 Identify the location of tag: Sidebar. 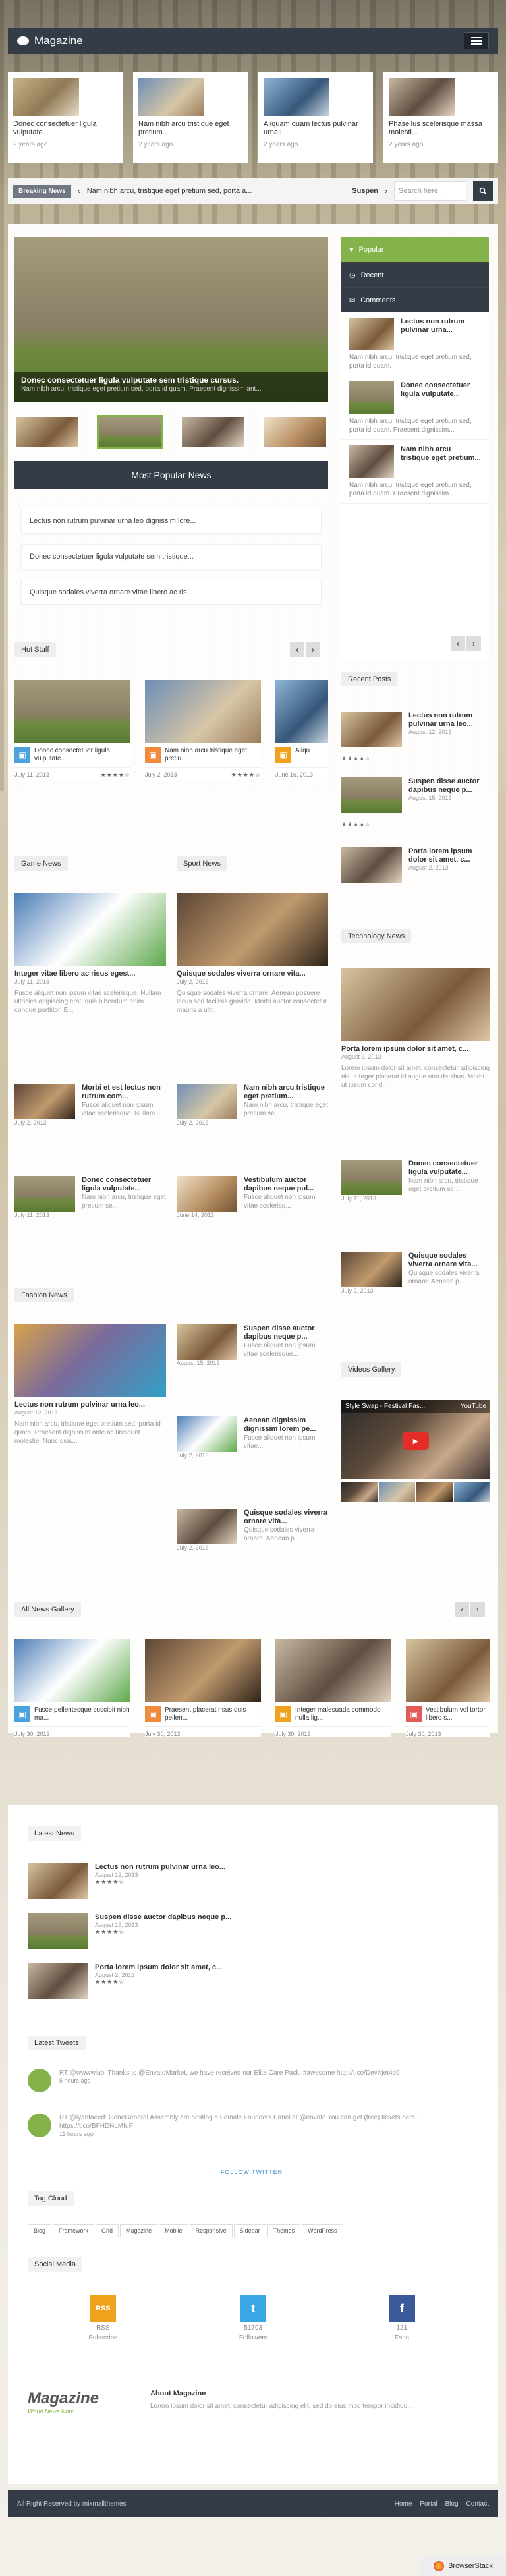
(249, 2230).